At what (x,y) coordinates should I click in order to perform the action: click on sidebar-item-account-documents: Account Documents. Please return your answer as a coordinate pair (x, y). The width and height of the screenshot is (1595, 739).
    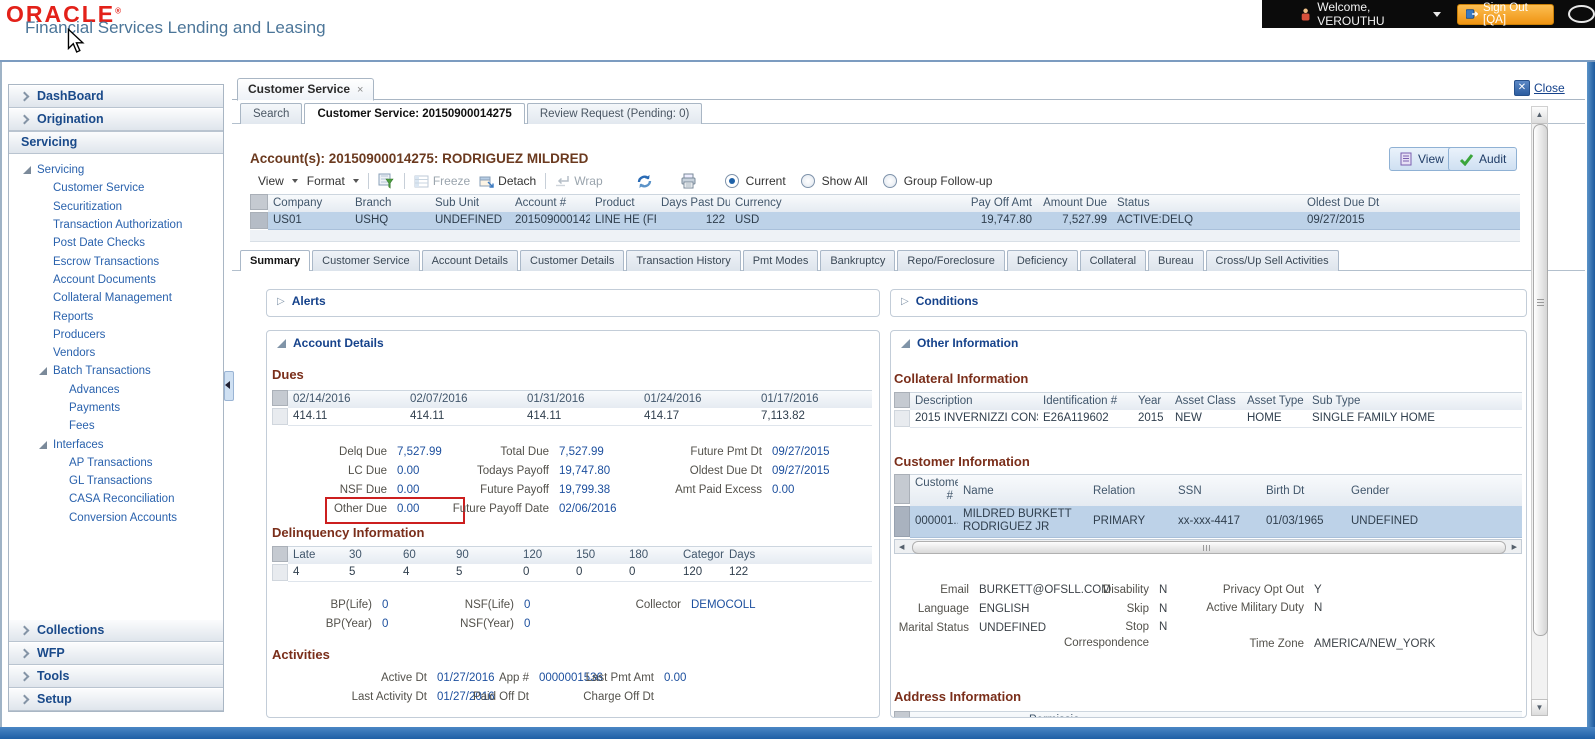
    Looking at the image, I should click on (116, 280).